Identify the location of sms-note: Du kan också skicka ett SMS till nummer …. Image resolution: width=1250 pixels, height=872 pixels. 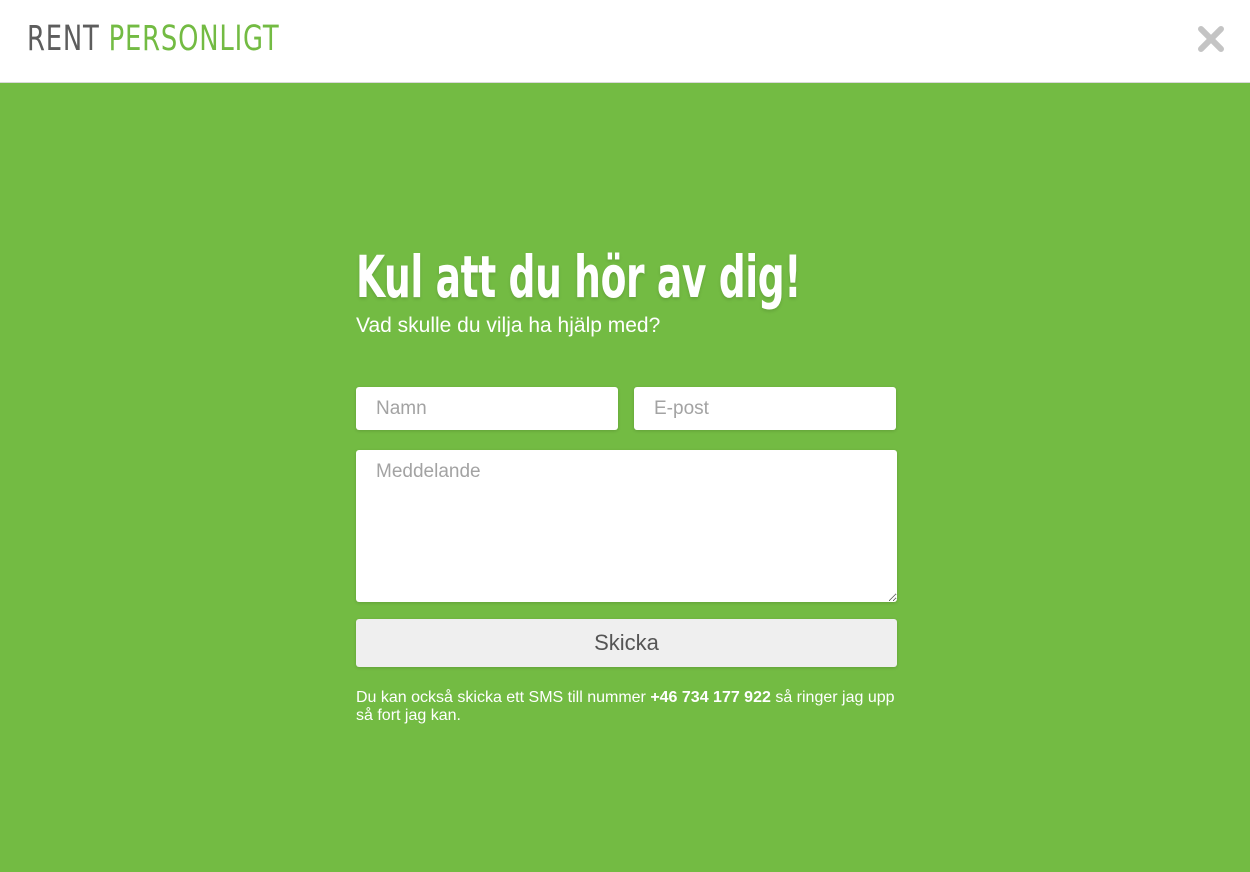
(626, 707).